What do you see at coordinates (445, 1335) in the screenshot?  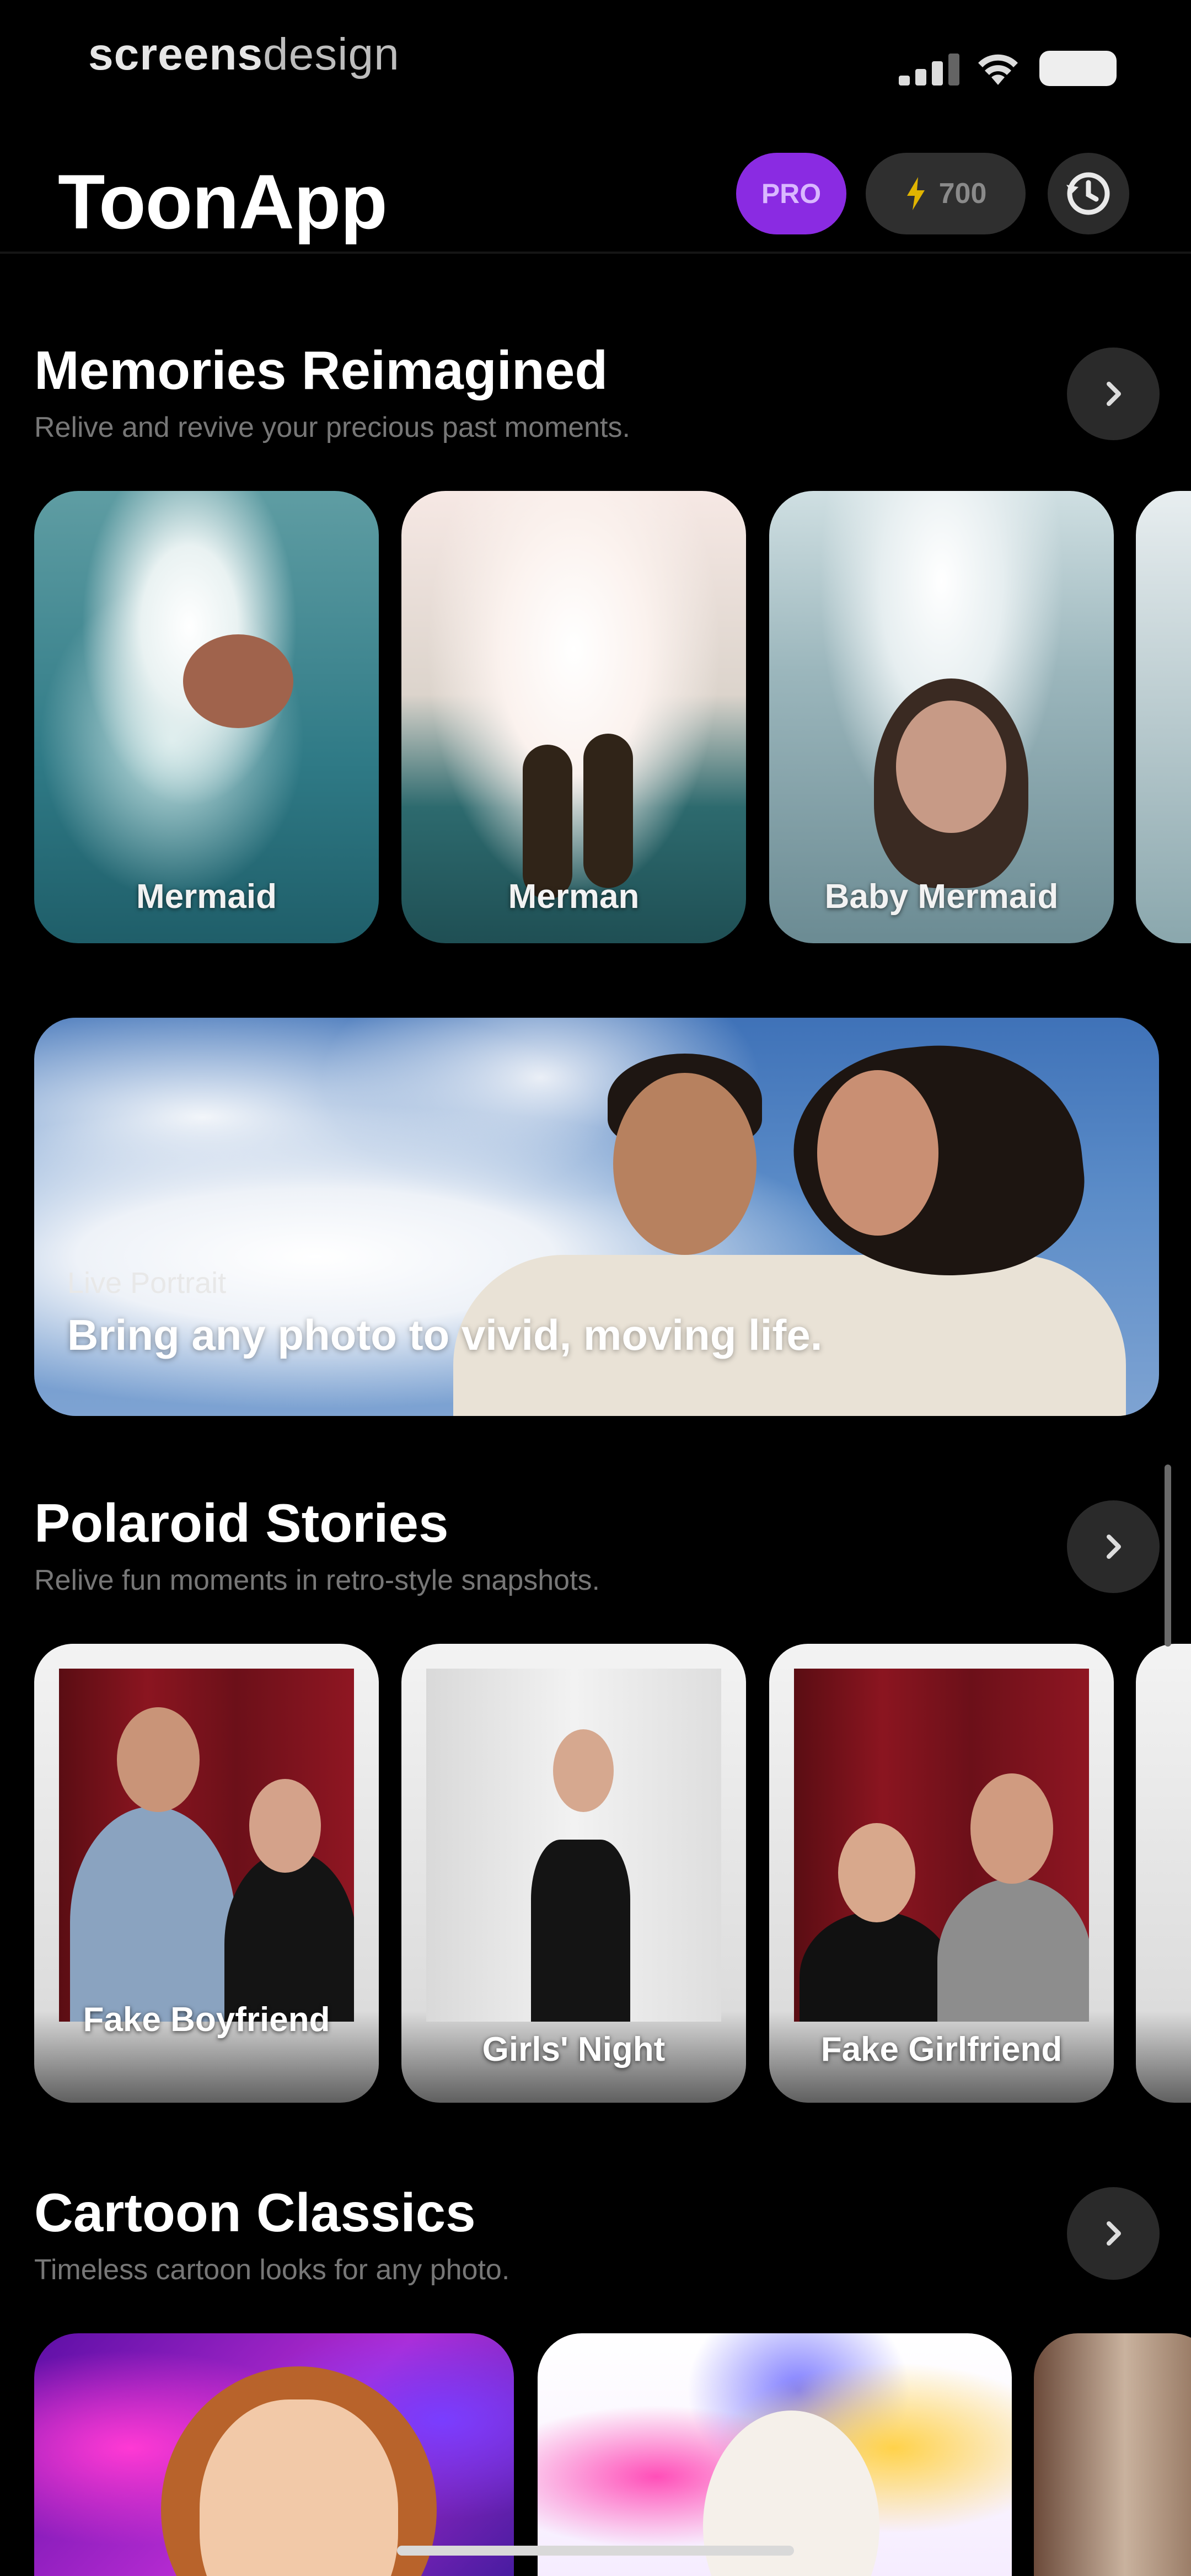 I see `banner-headline: Bring any photo to vivid, moving life.` at bounding box center [445, 1335].